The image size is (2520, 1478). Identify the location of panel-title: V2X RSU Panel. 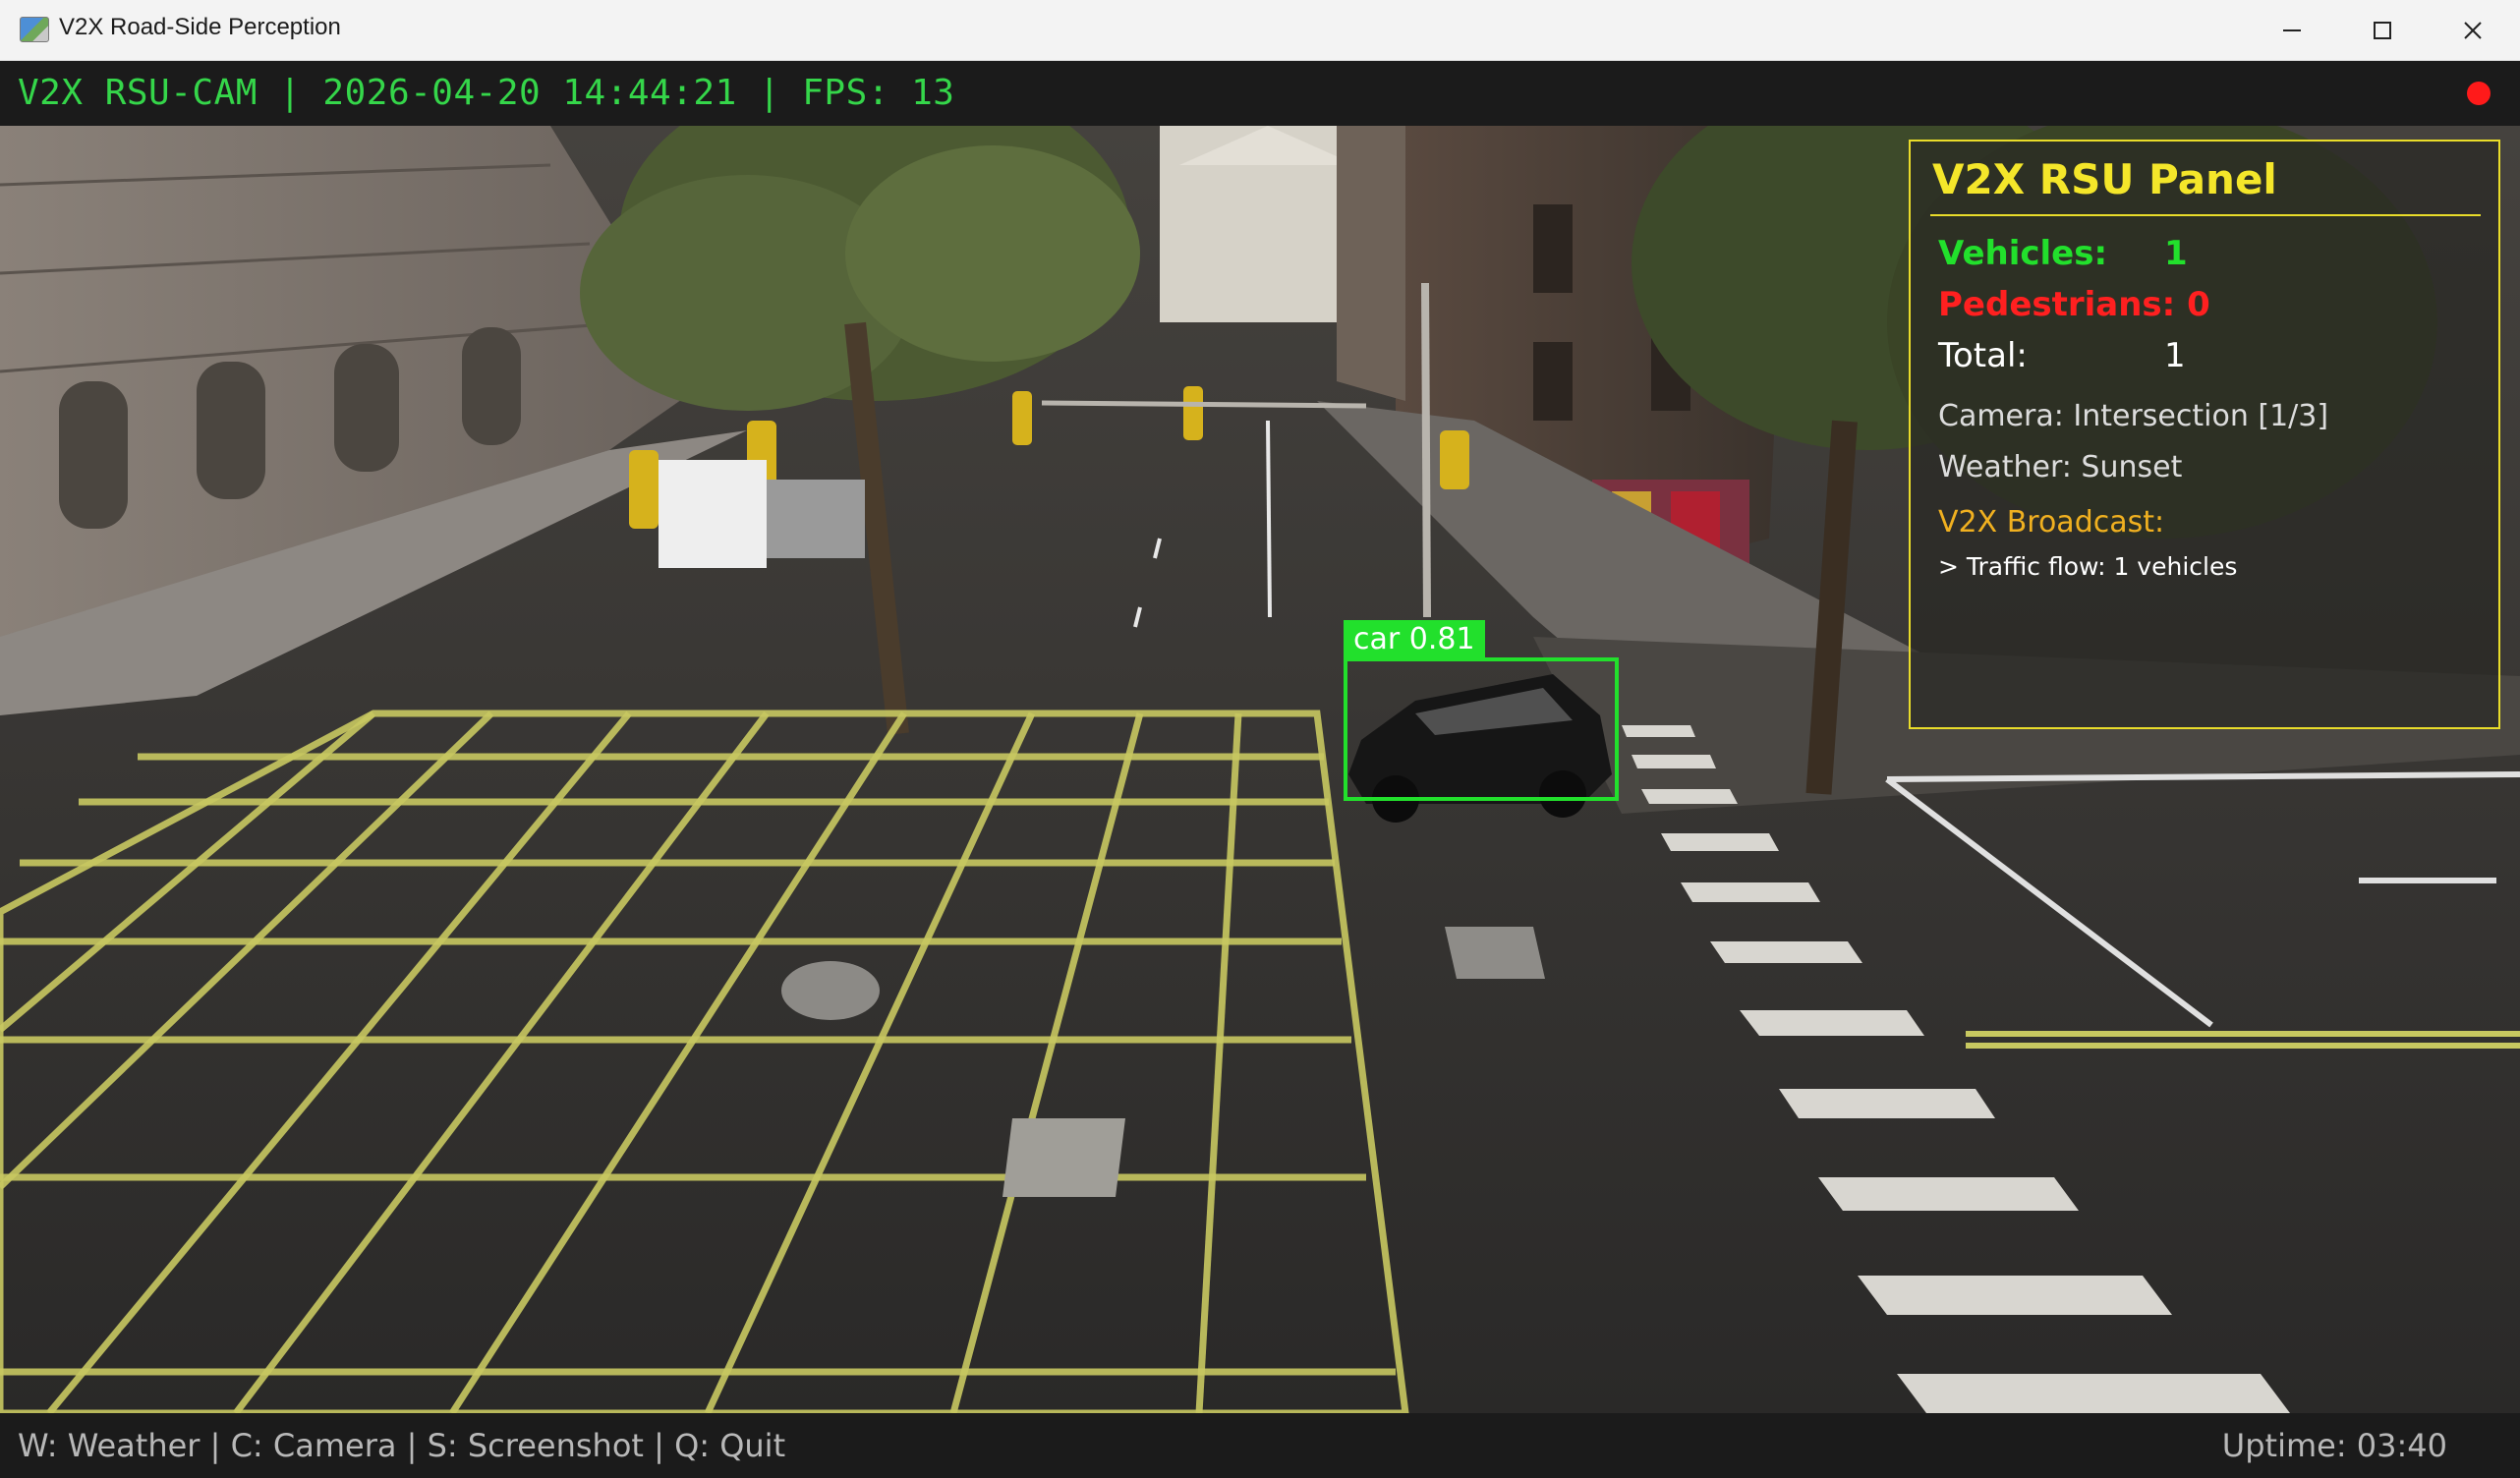
(2104, 179).